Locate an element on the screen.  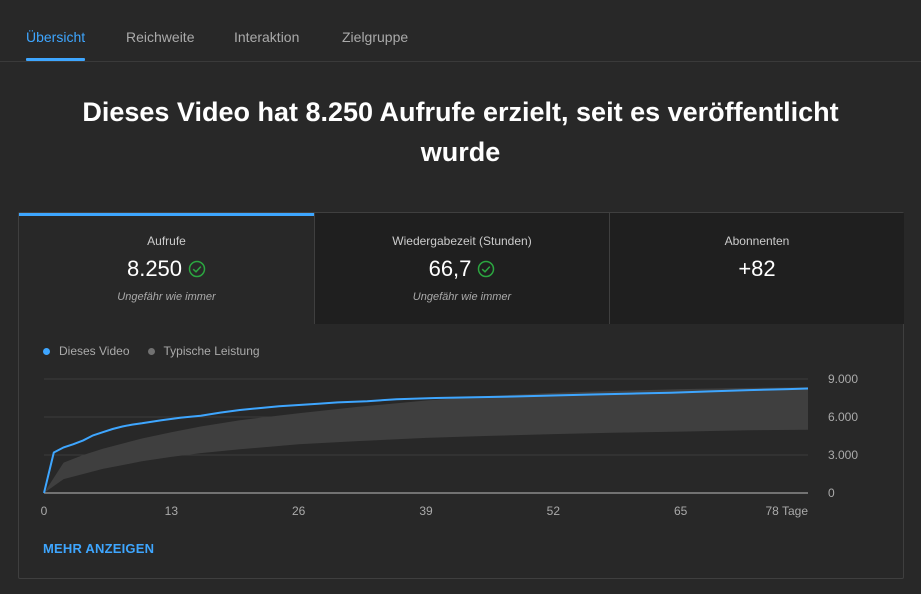
tab-engagement: Interaktion is located at coordinates (266, 31).